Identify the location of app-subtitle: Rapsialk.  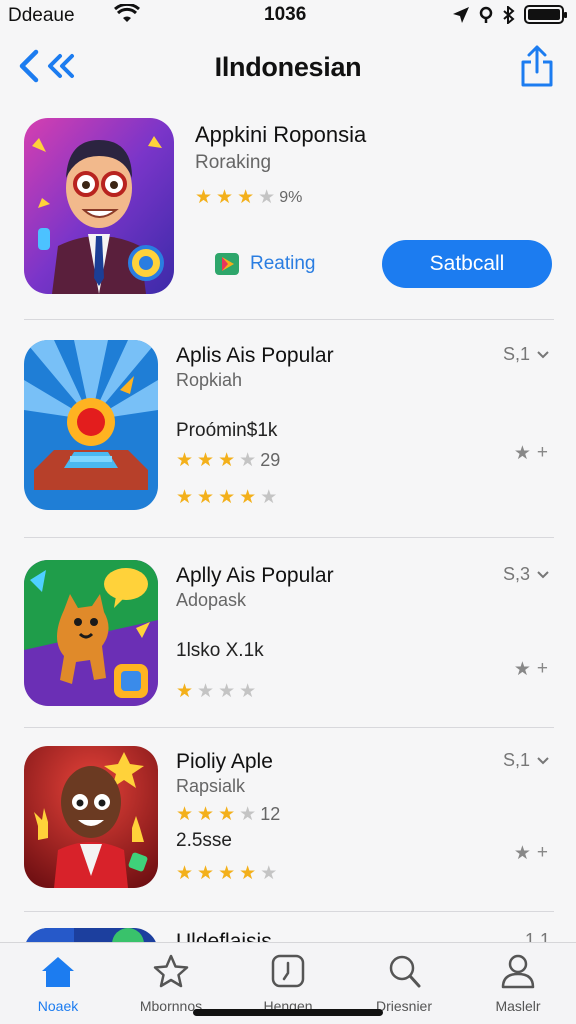
(211, 786).